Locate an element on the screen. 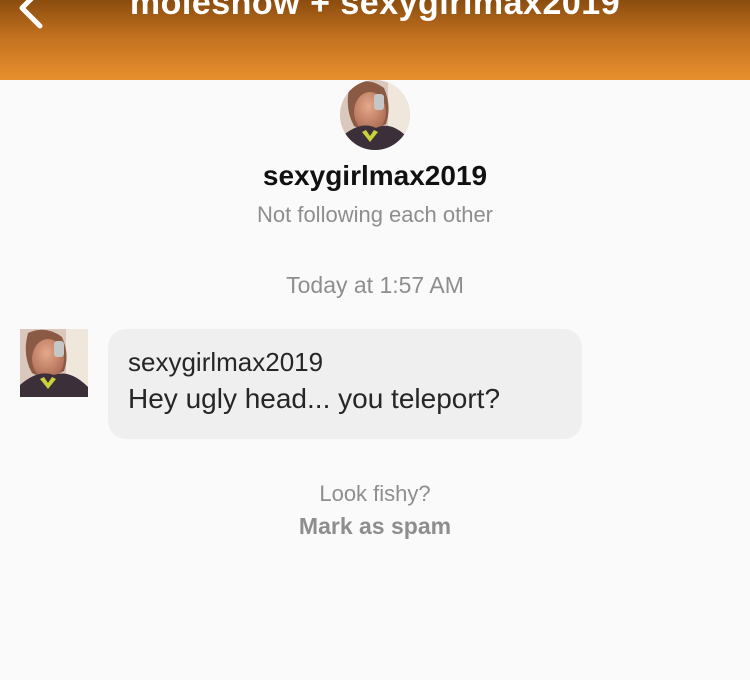 Image resolution: width=750 pixels, height=680 pixels. header-title: moleshow + sexygirlmax2019 is located at coordinates (375, 11).